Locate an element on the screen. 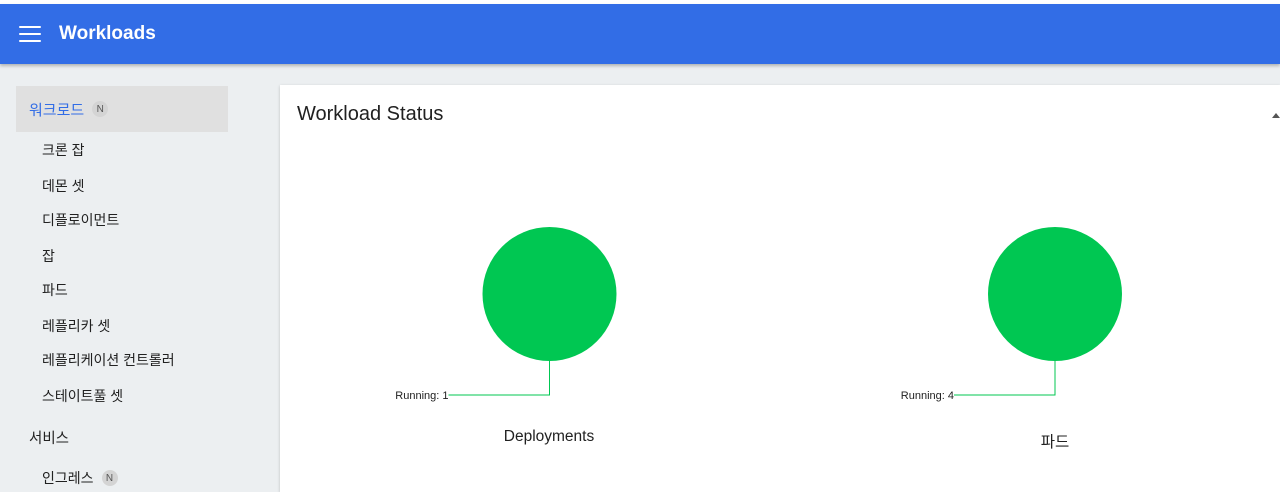  deployments-running-label: Running: 1 is located at coordinates (421, 396).